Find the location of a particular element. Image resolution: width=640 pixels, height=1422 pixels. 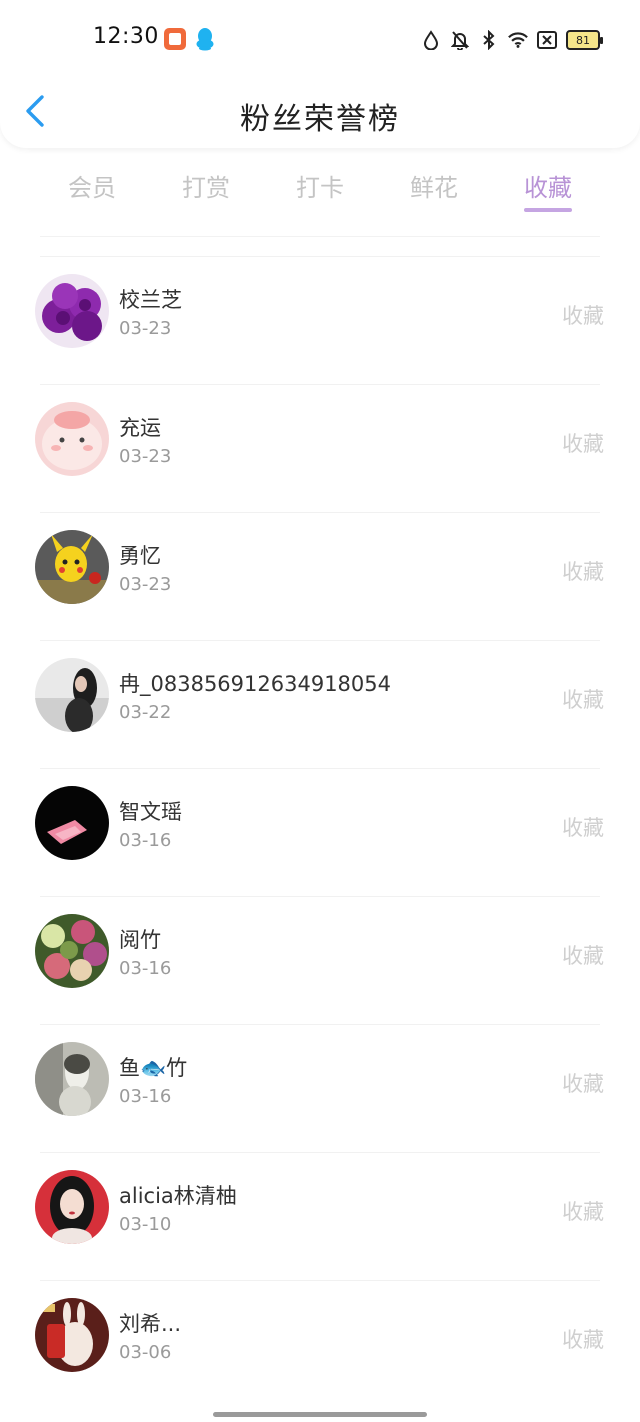

status-icons: 81 is located at coordinates (512, 40).